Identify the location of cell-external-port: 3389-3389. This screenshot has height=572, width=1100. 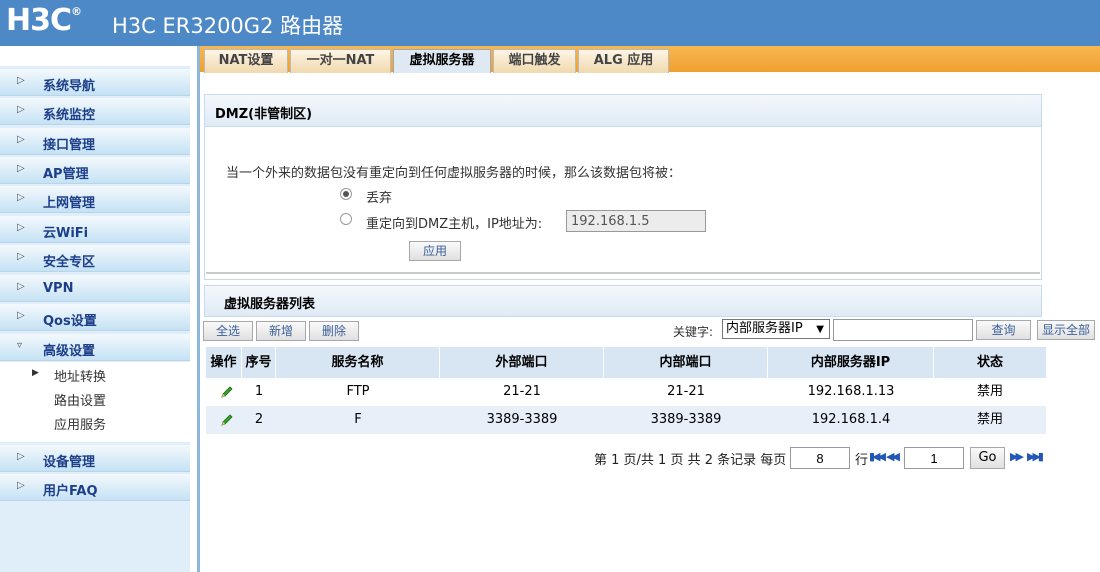
(522, 419).